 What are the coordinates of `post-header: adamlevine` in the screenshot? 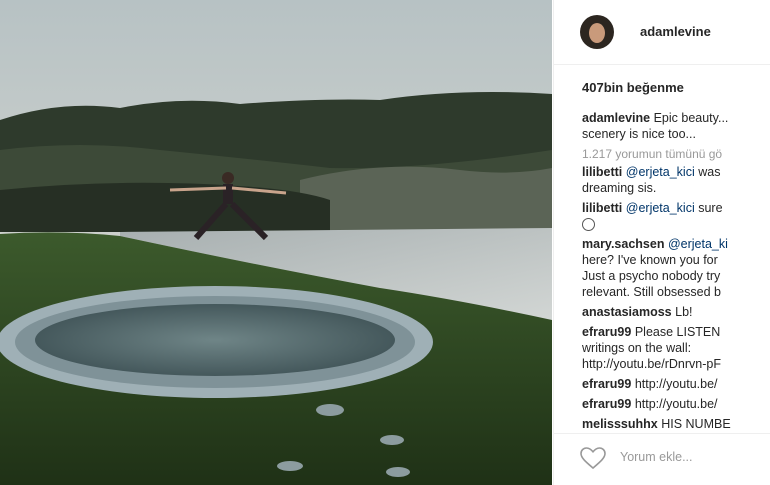 It's located at (662, 32).